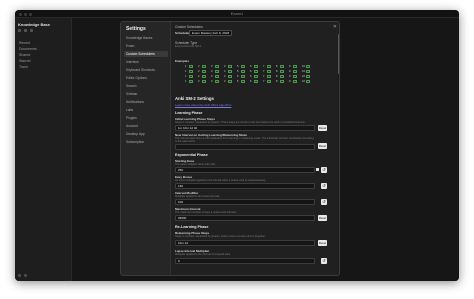 The height and width of the screenshot is (299, 474). Describe the element at coordinates (146, 62) in the screenshot. I see `nav-item-interface: Interface` at that location.